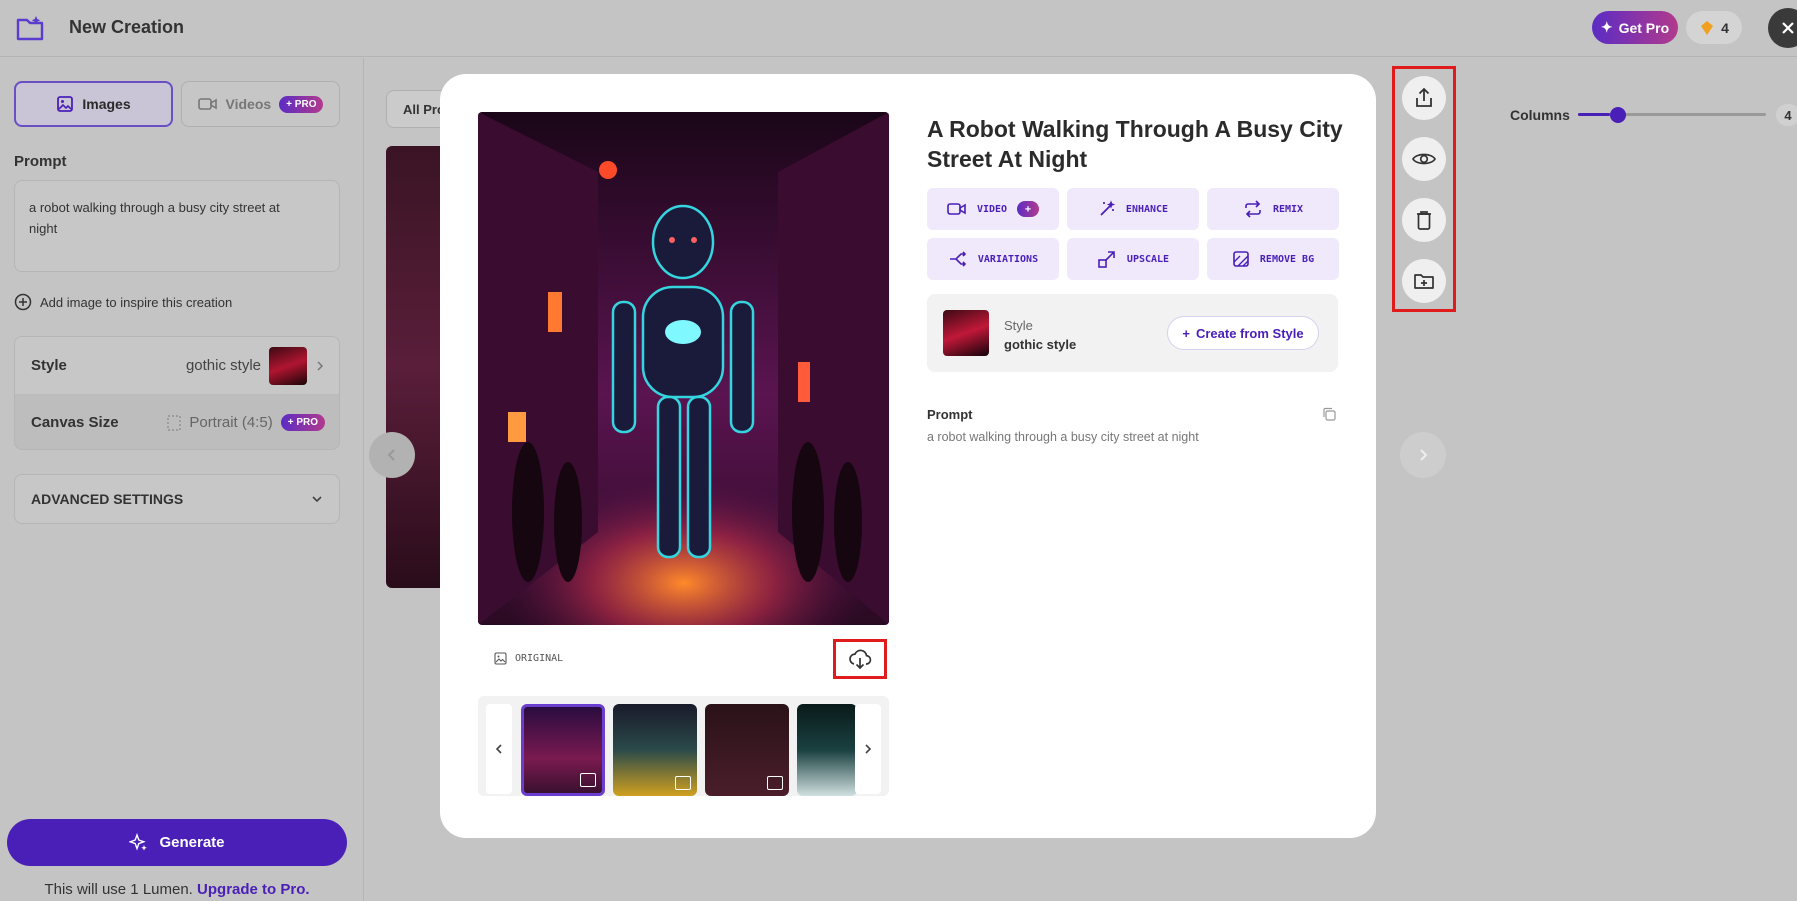  What do you see at coordinates (253, 889) in the screenshot?
I see `upgrade-link: Upgrade to Pro.` at bounding box center [253, 889].